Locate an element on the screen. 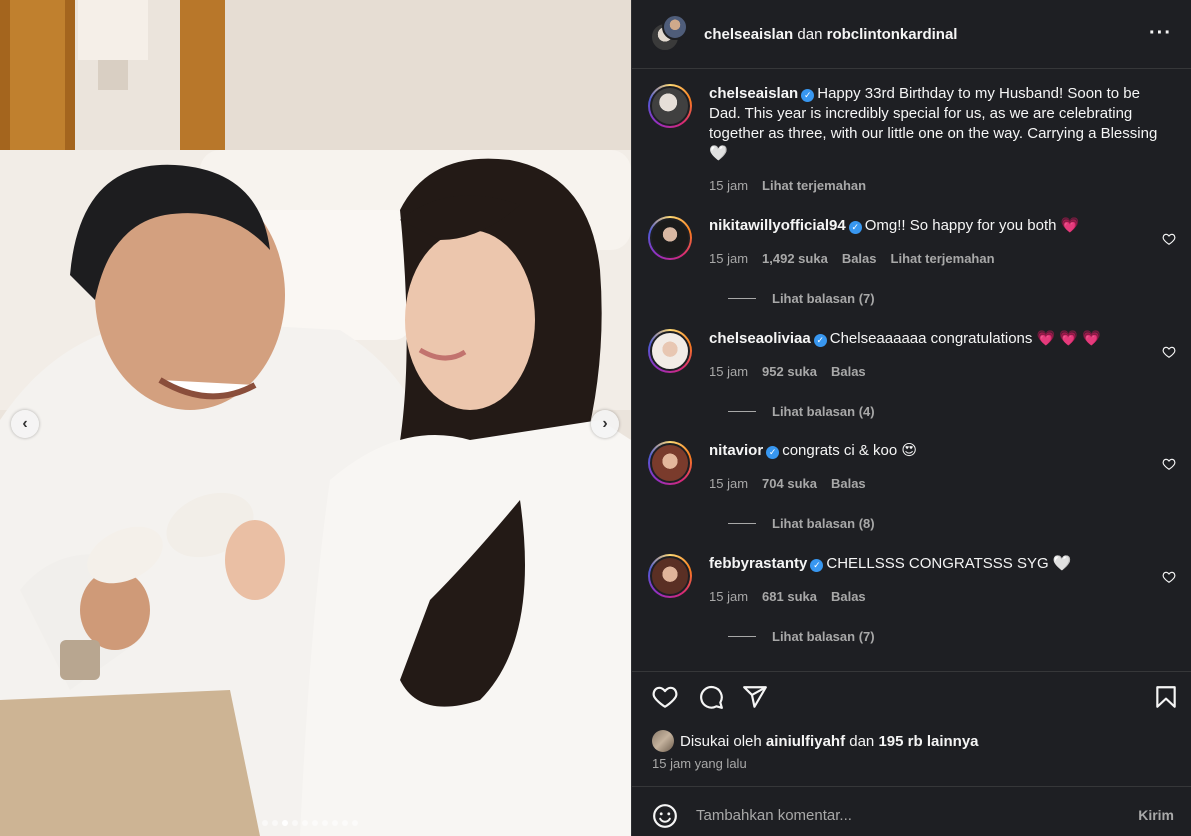  likes-count: 681 suka is located at coordinates (789, 596).